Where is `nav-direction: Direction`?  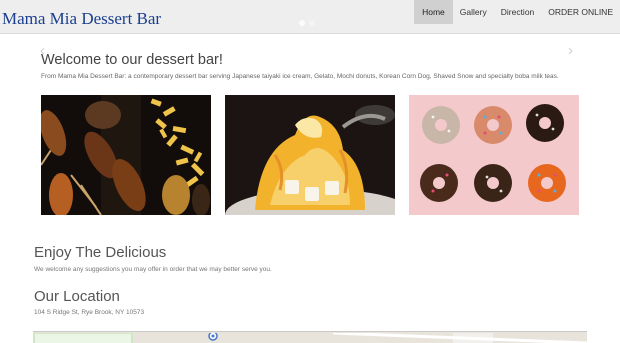 nav-direction: Direction is located at coordinates (518, 12).